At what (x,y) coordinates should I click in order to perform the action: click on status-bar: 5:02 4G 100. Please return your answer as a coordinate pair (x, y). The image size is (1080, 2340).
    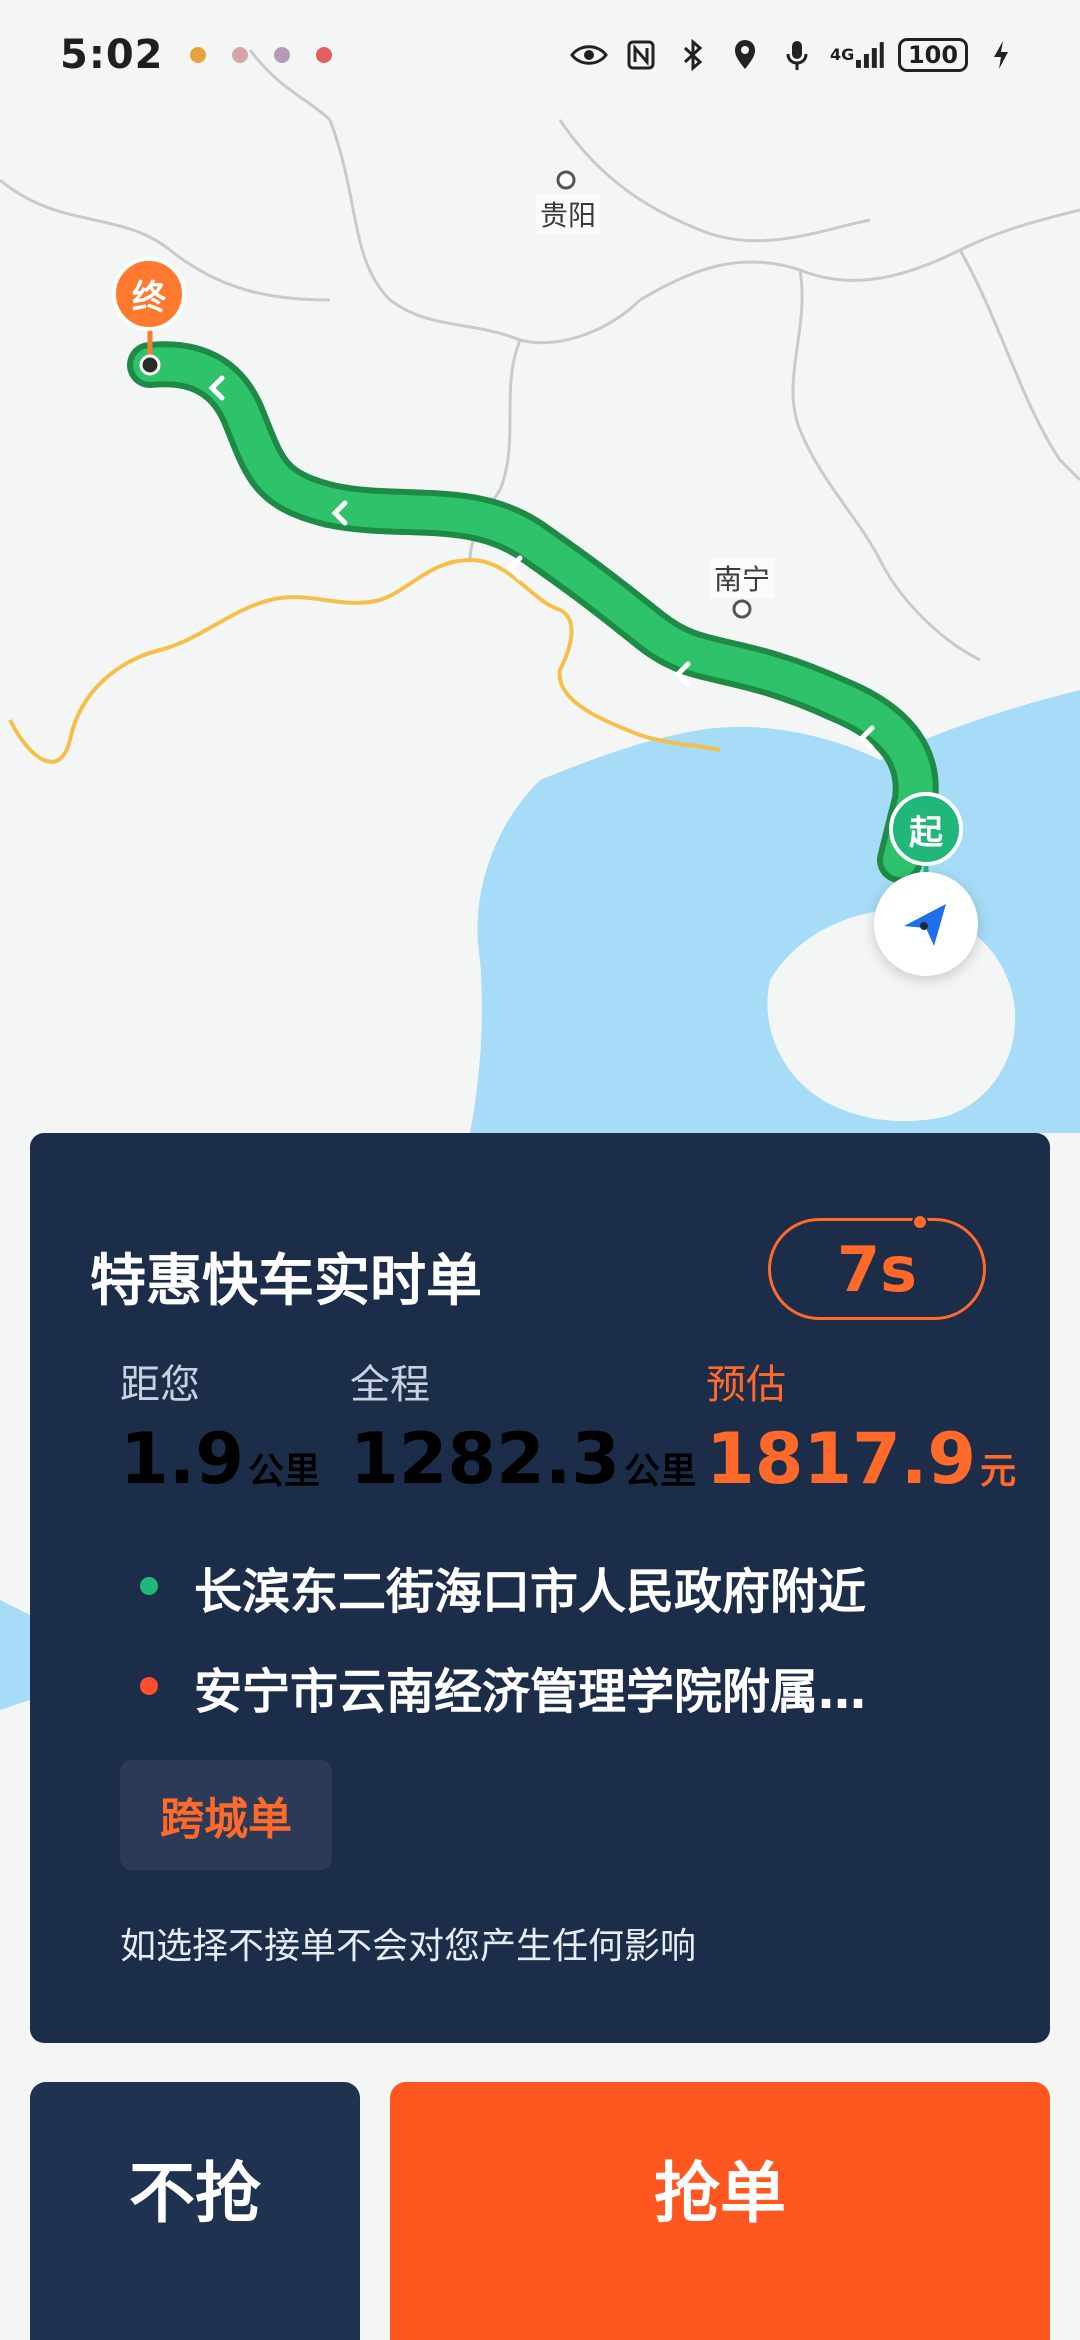
    Looking at the image, I should click on (540, 55).